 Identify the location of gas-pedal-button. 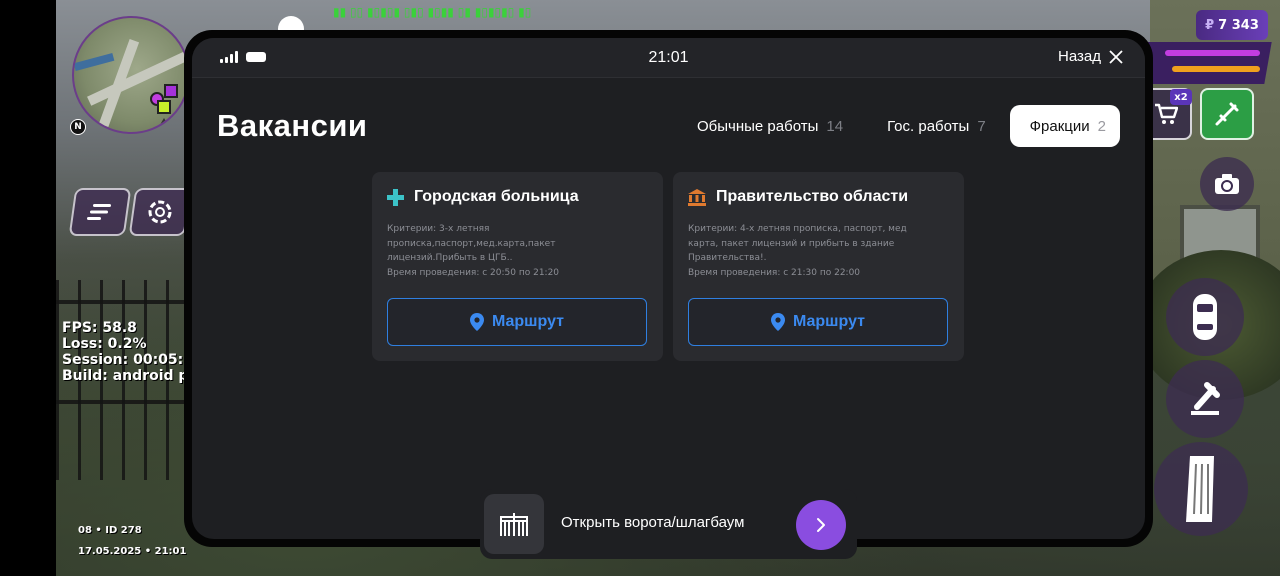
(1201, 489).